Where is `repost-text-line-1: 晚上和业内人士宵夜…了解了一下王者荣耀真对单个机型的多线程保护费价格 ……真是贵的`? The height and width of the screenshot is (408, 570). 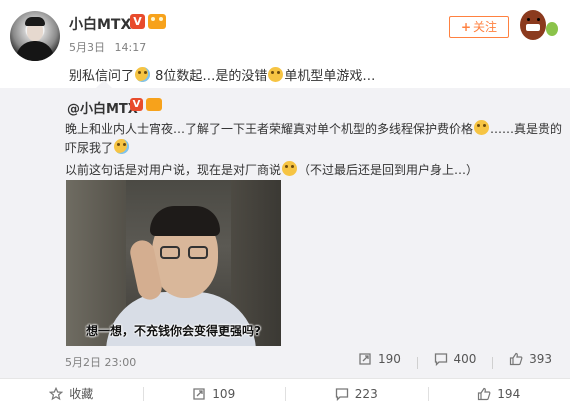 repost-text-line-1: 晚上和业内人士宵夜…了解了一下王者荣耀真对单个机型的多线程保护费价格 ……真是贵的 is located at coordinates (314, 128).